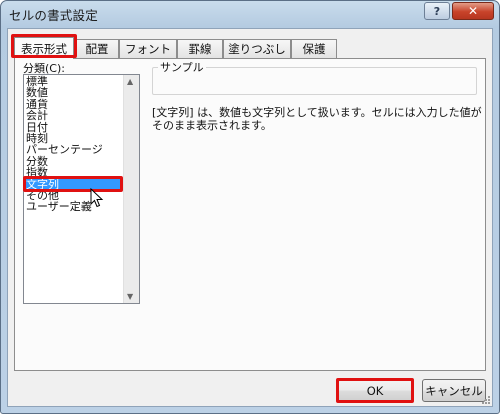 This screenshot has width=500, height=414. What do you see at coordinates (131, 189) in the screenshot?
I see `category-scrollbar: ▲ ▼` at bounding box center [131, 189].